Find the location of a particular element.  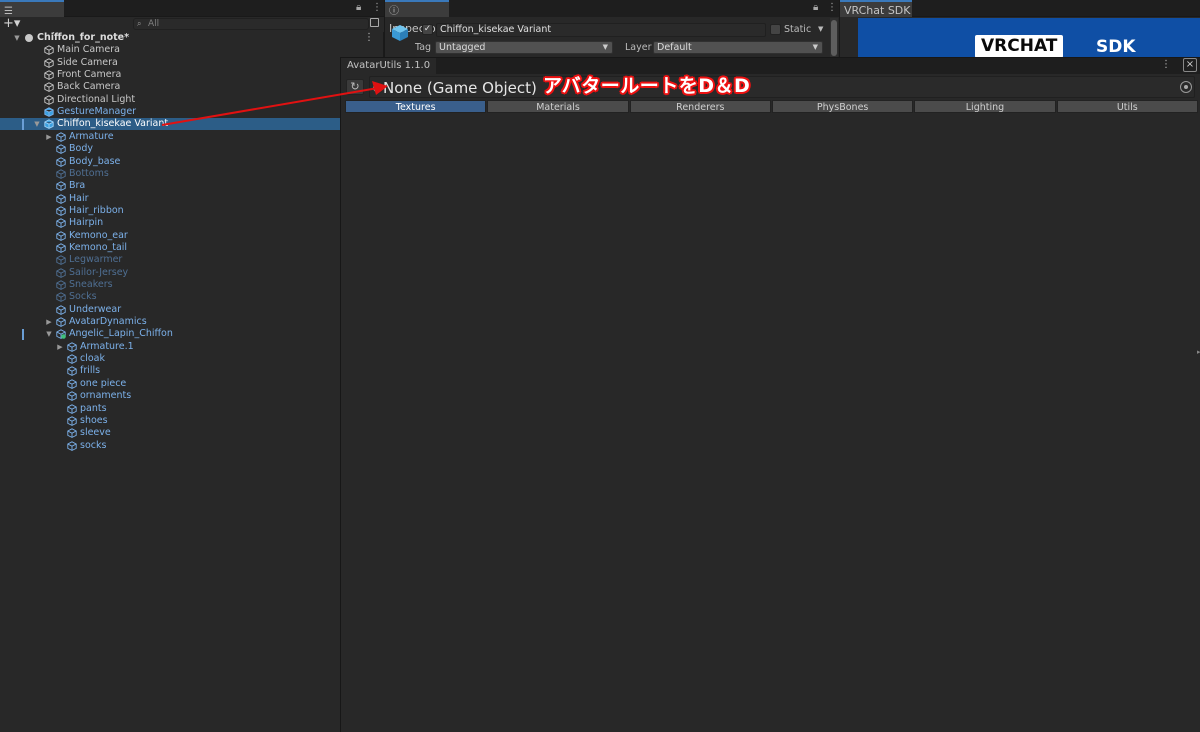

refresh-button: ↻ is located at coordinates (355, 87).